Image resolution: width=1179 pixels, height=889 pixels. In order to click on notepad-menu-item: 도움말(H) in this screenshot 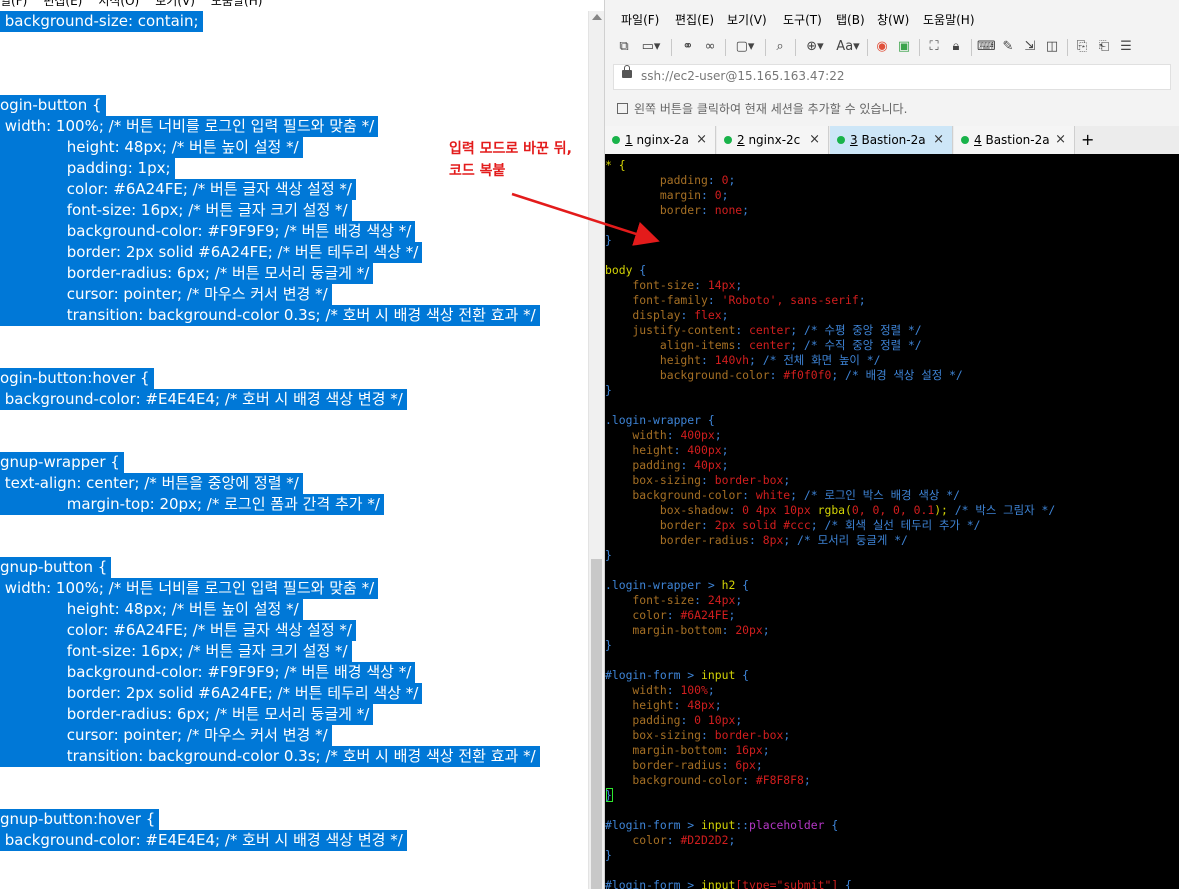, I will do `click(237, 4)`.